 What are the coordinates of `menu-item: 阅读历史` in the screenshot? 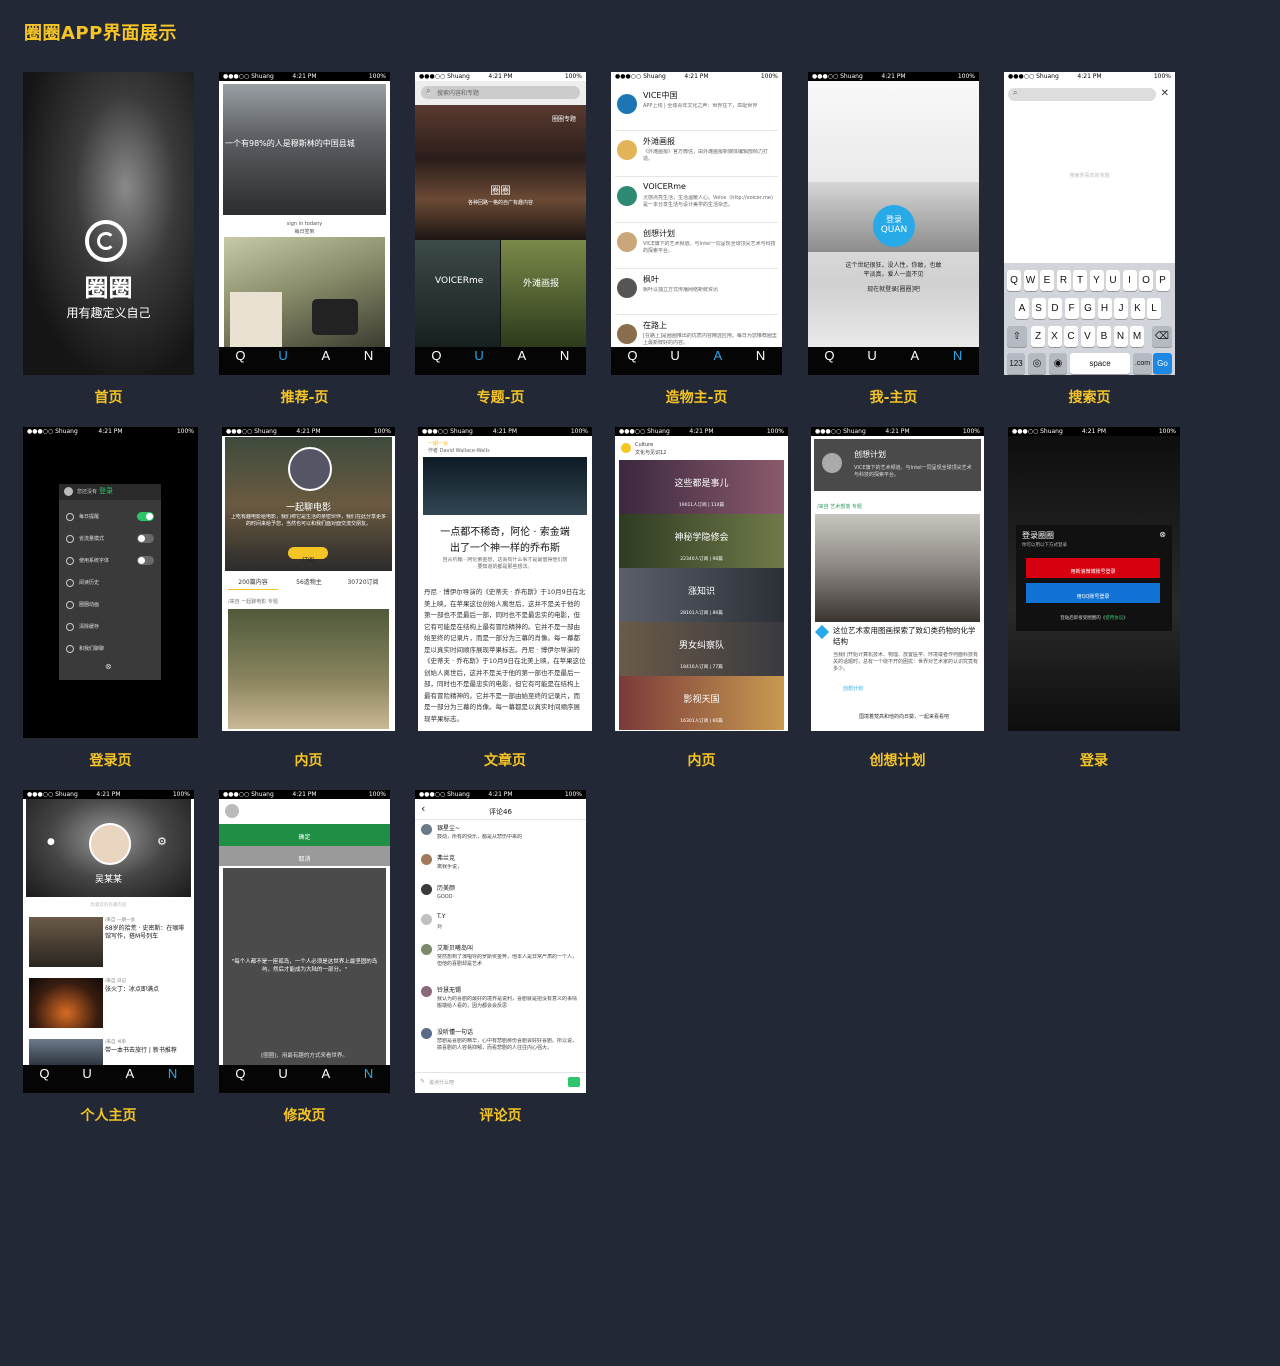 It's located at (110, 583).